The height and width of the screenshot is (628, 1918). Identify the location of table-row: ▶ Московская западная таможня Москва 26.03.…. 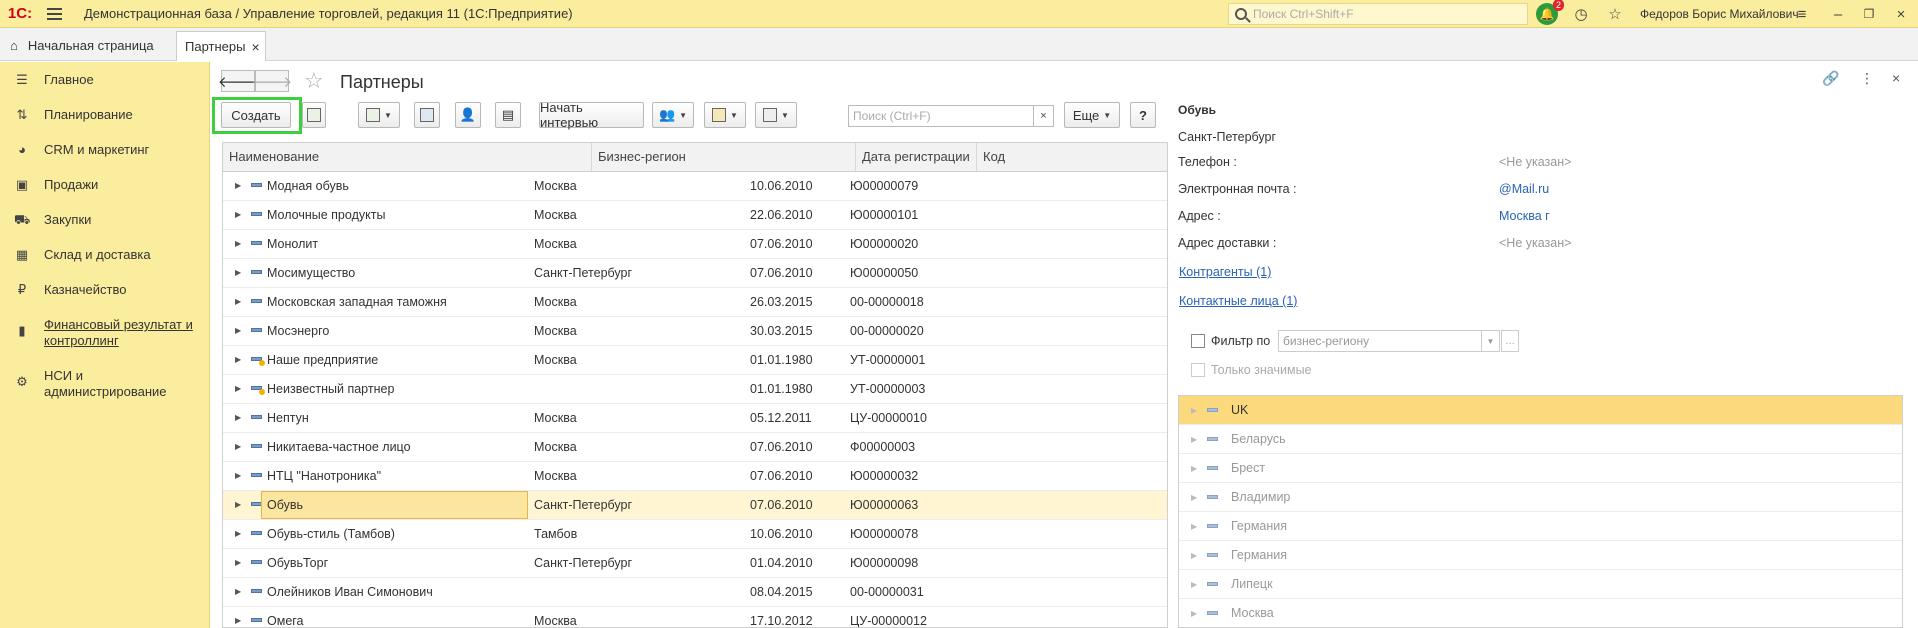
(695, 302).